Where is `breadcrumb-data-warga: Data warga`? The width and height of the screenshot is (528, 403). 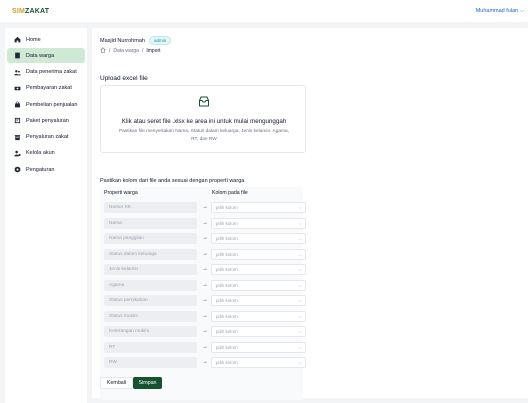 breadcrumb-data-warga: Data warga is located at coordinates (126, 51).